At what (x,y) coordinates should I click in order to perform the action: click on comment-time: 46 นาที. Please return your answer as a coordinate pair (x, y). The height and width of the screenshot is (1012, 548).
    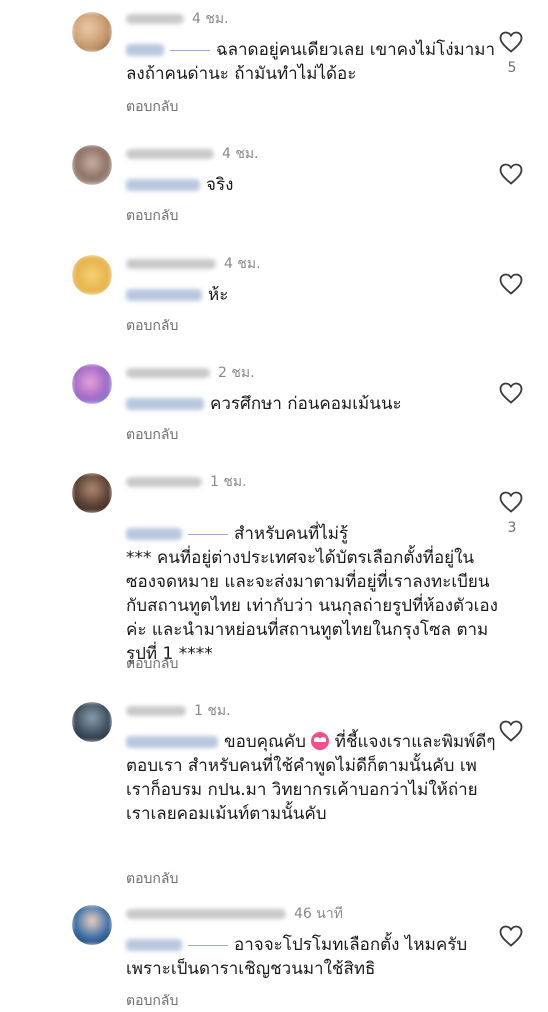
    Looking at the image, I should click on (318, 914).